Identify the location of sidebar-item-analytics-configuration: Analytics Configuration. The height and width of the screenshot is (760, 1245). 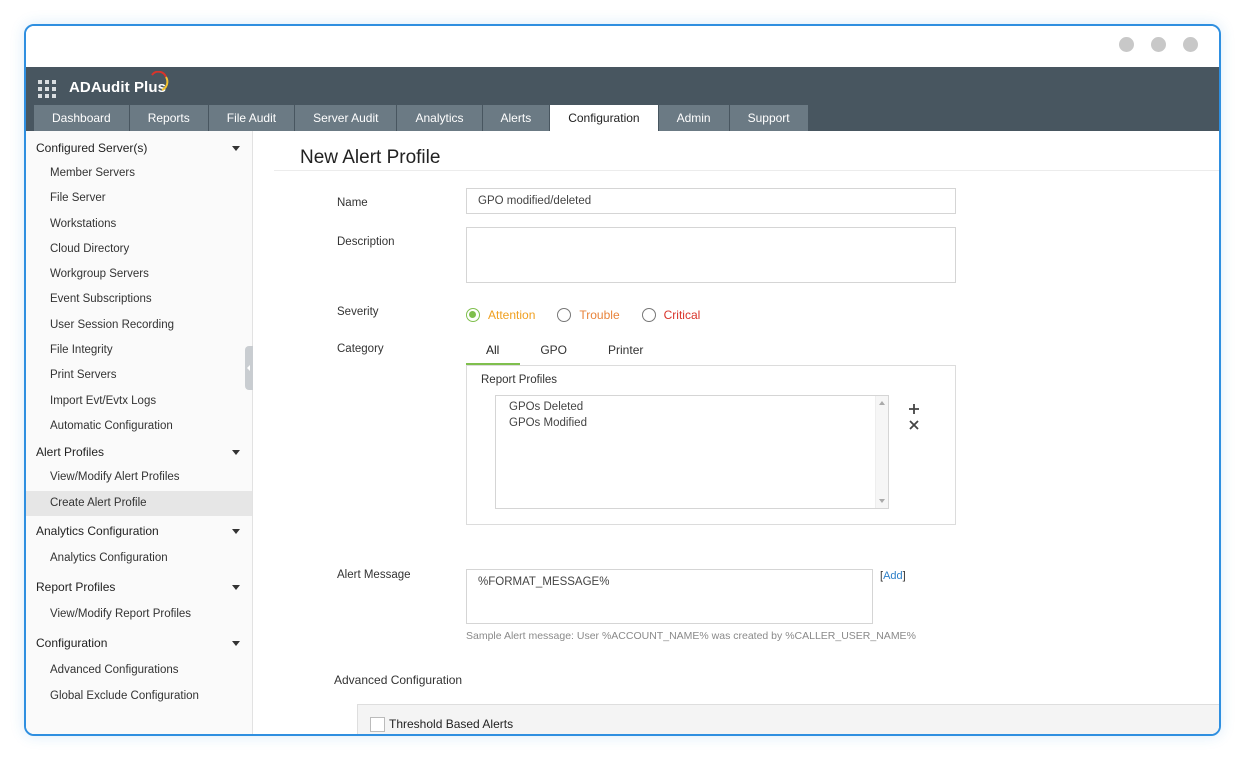
(139, 558).